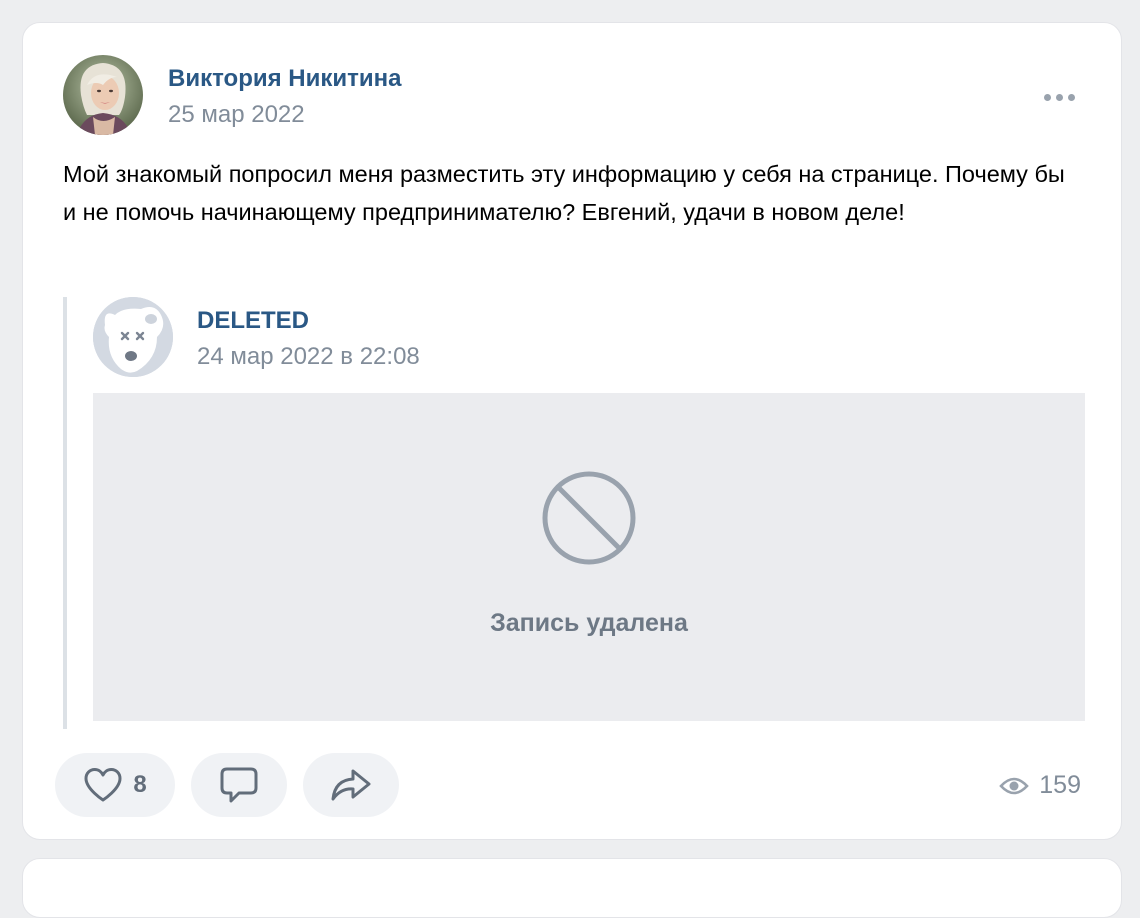 This screenshot has height=918, width=1140. I want to click on like-count: 8, so click(140, 784).